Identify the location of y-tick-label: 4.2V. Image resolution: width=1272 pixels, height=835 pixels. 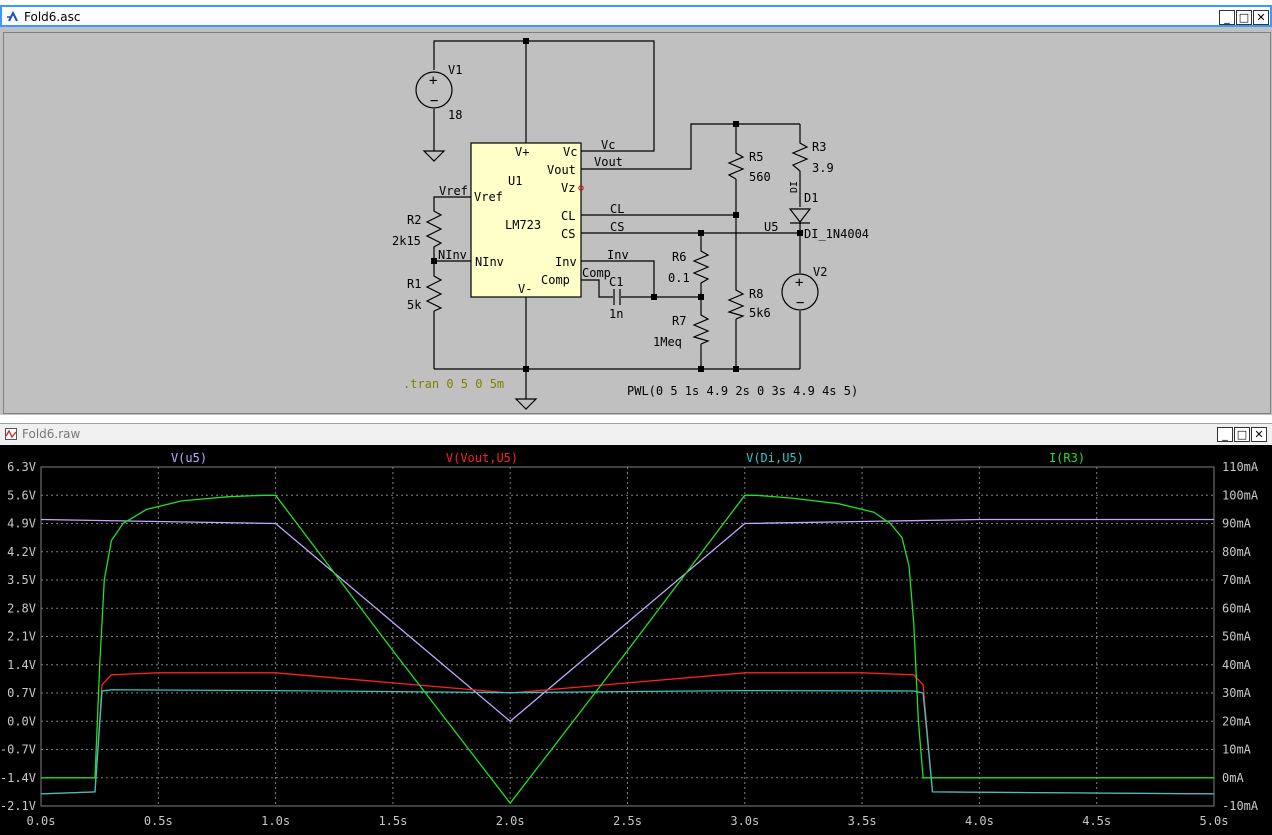
(21, 552).